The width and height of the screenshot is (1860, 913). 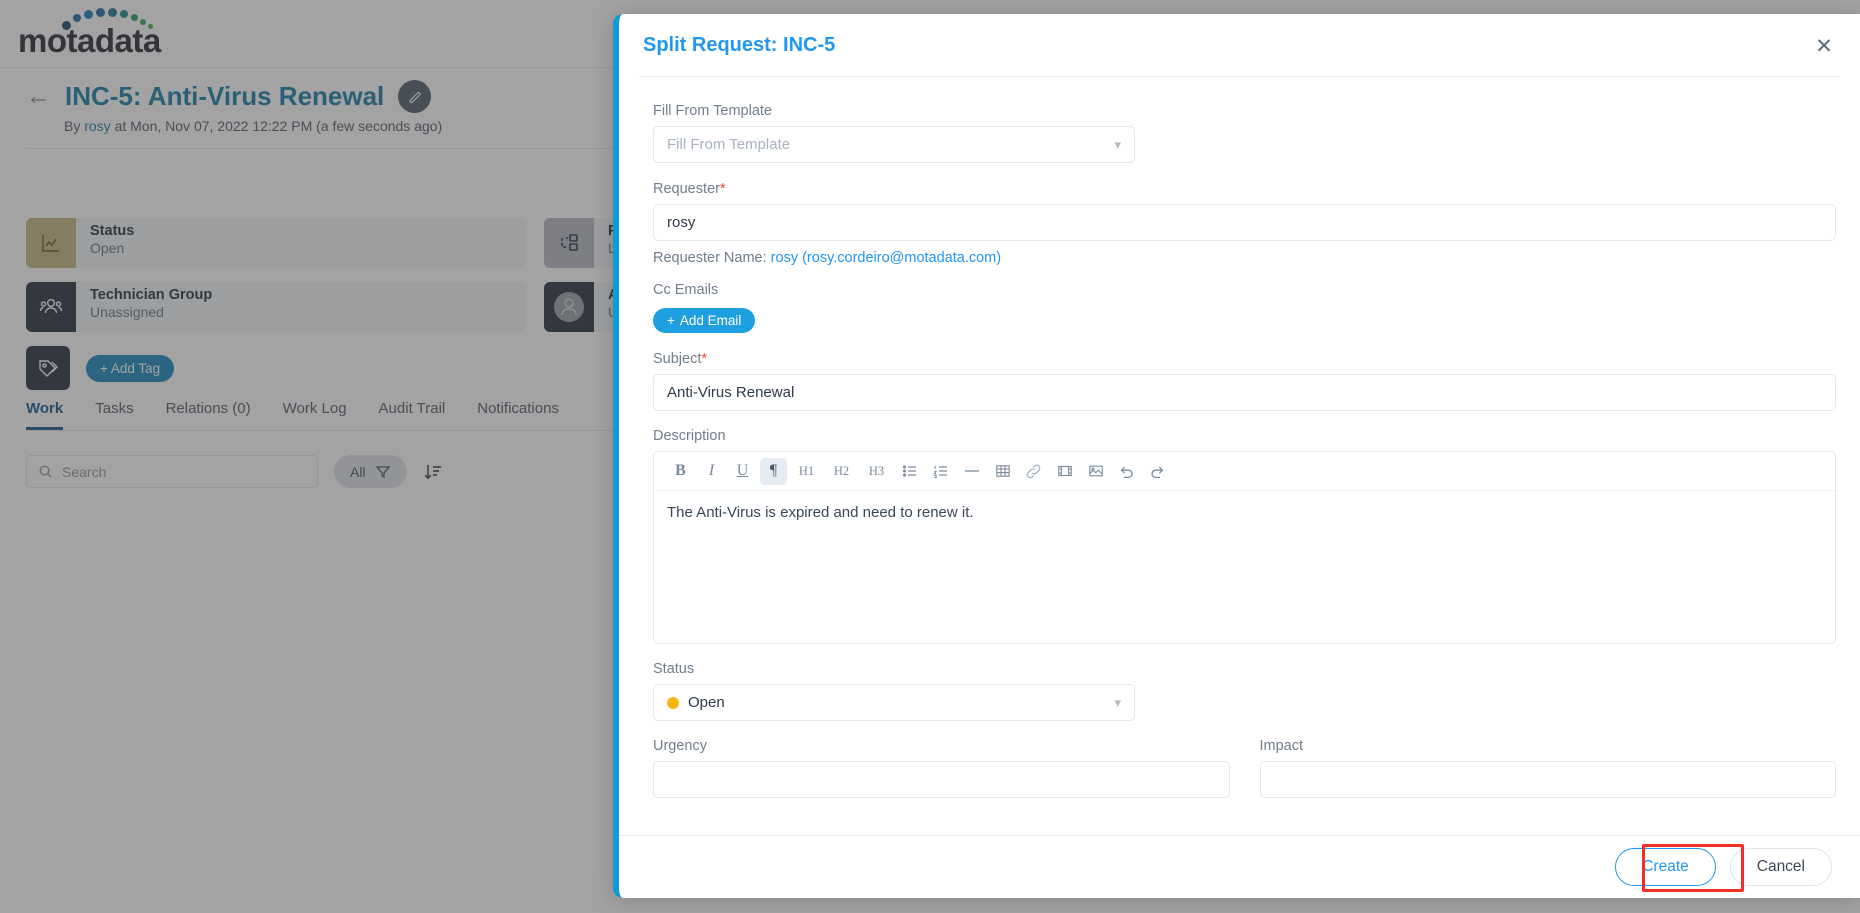 I want to click on cancel-button: Cancel, so click(x=1780, y=867).